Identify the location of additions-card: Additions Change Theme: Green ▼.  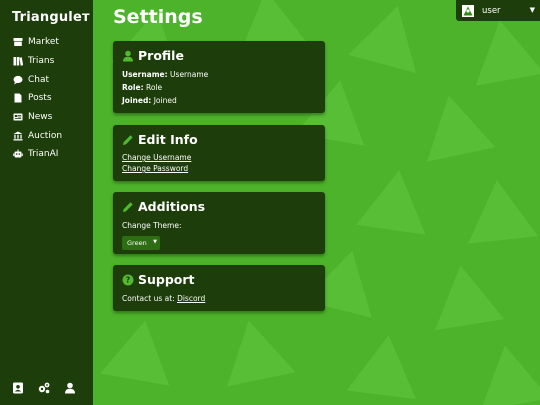
(219, 223).